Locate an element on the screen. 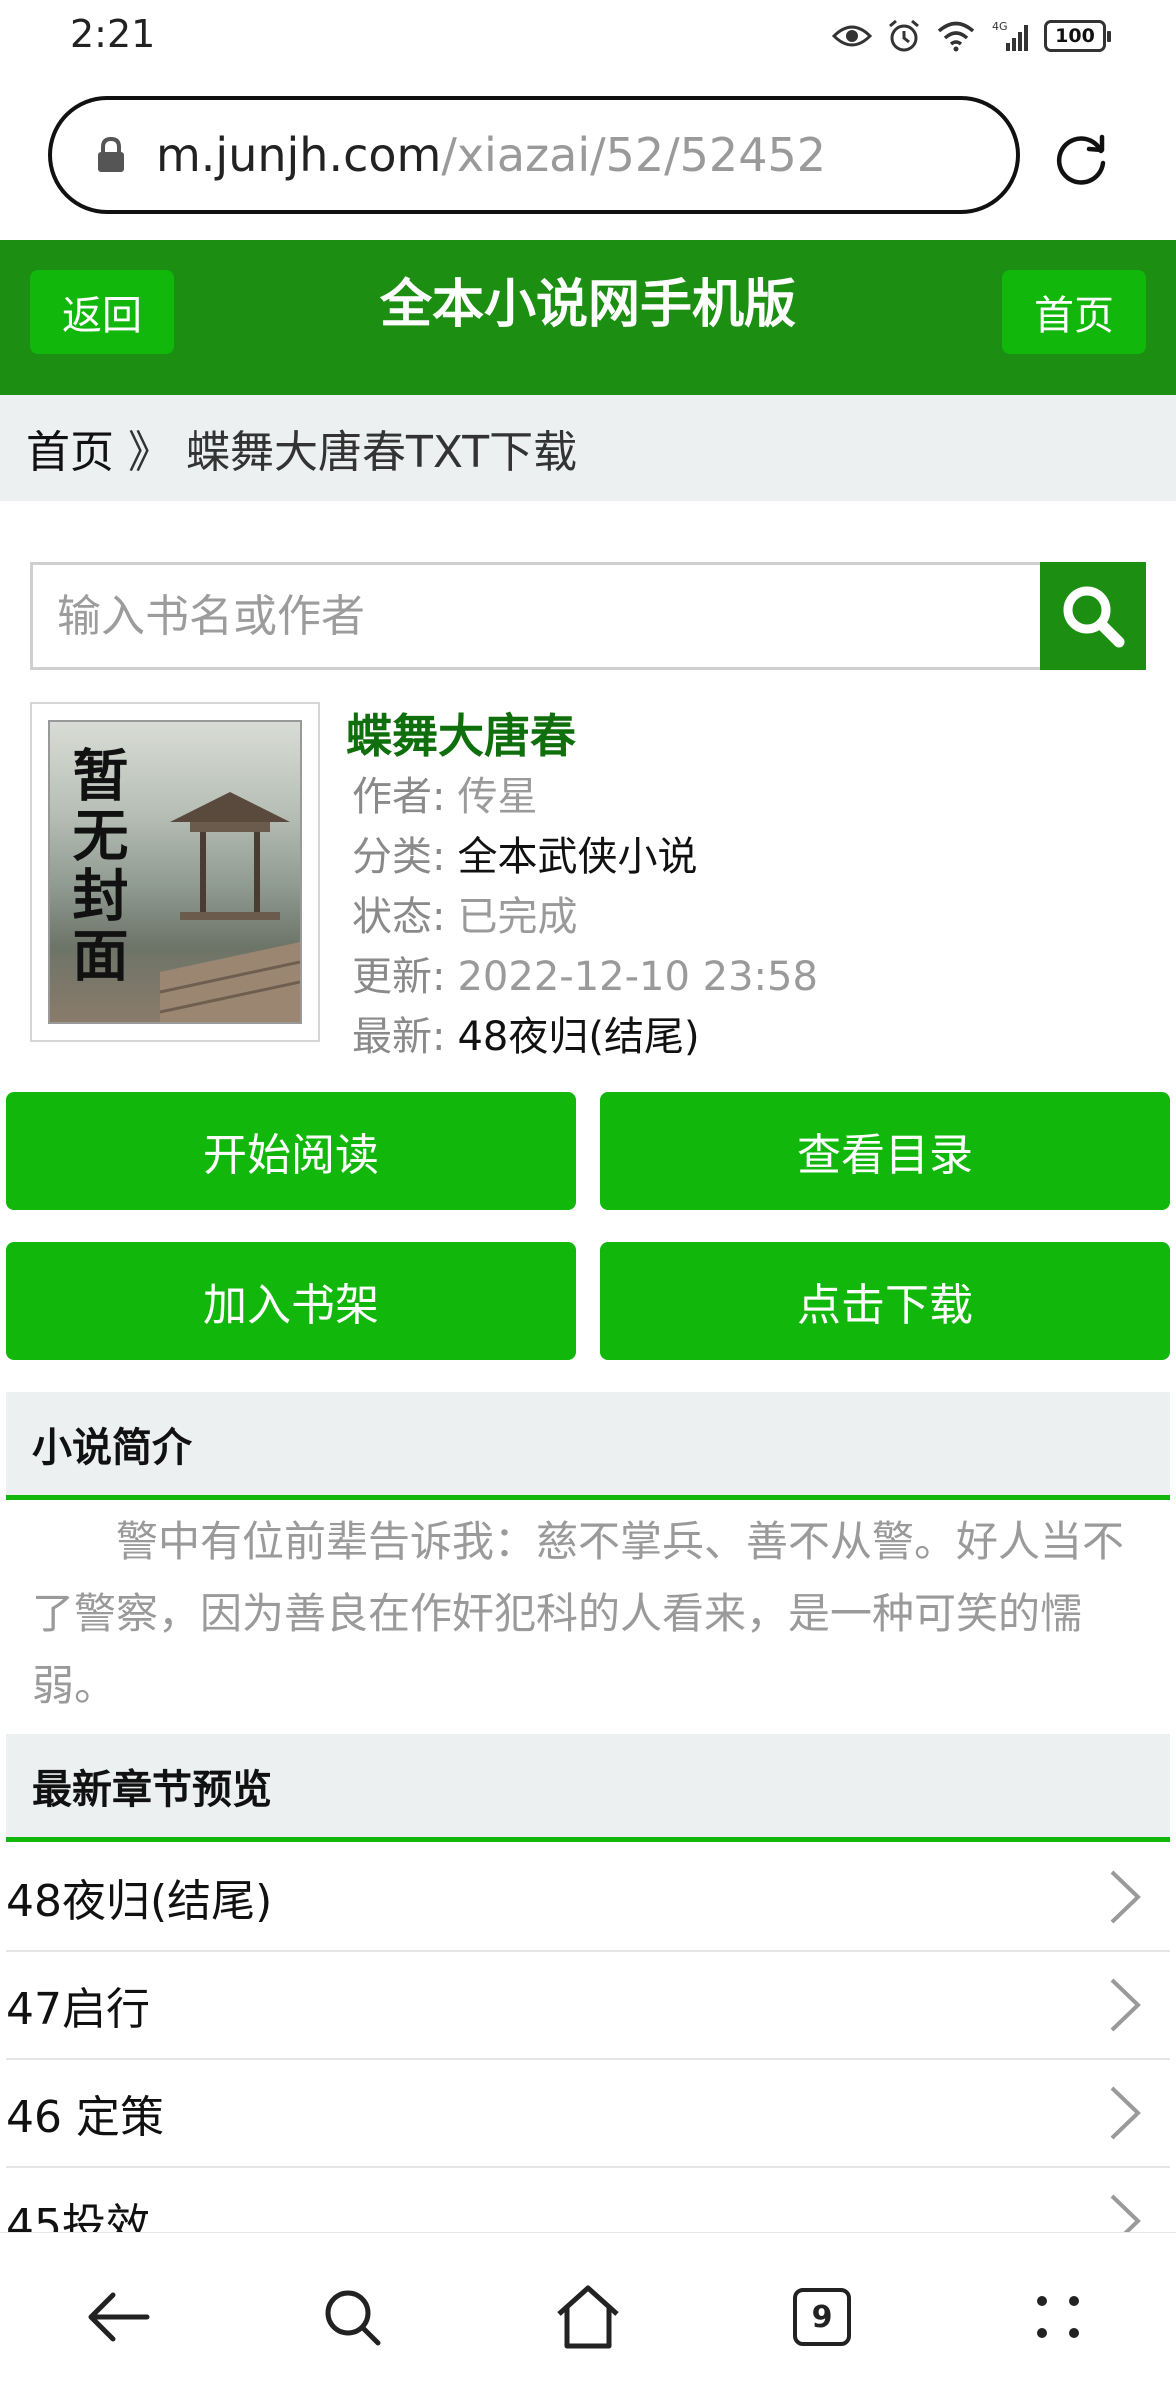 The image size is (1176, 2400). chapter-row: 46 定策 is located at coordinates (588, 2114).